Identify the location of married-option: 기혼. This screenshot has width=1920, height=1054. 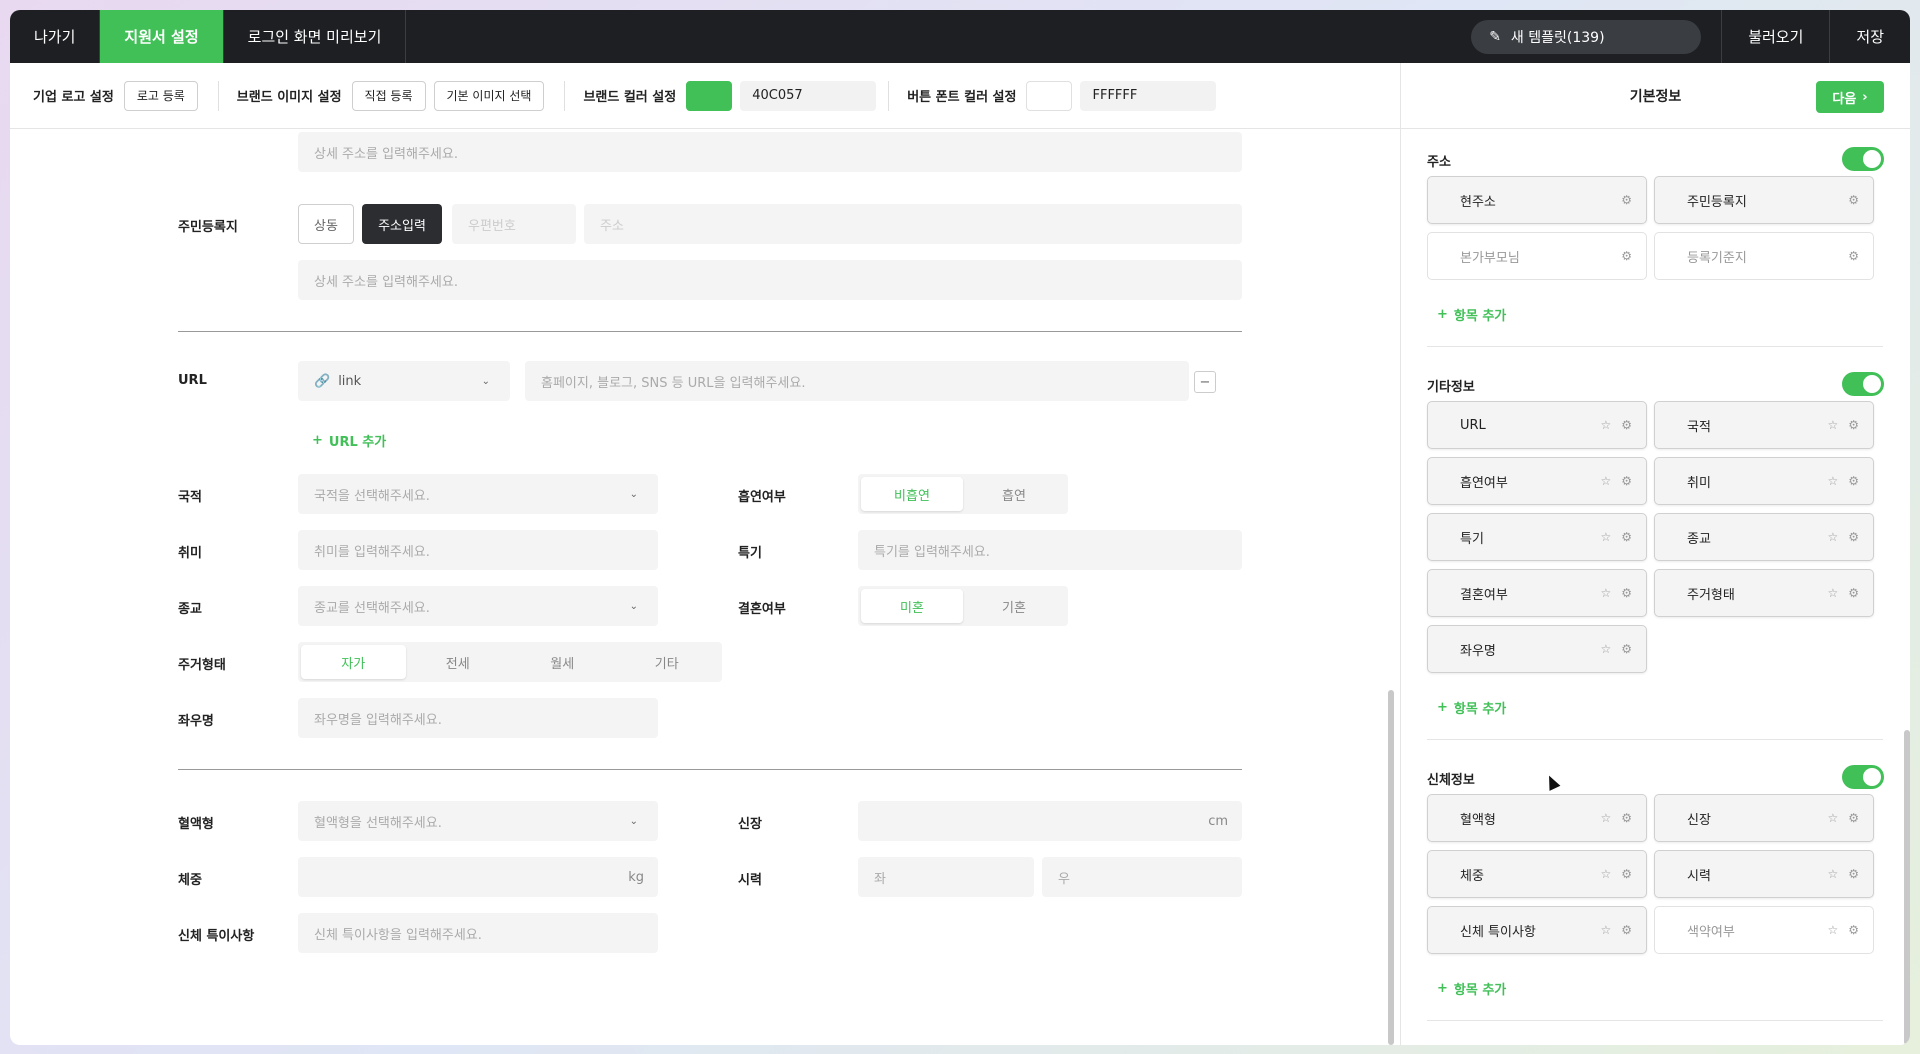
(1014, 606).